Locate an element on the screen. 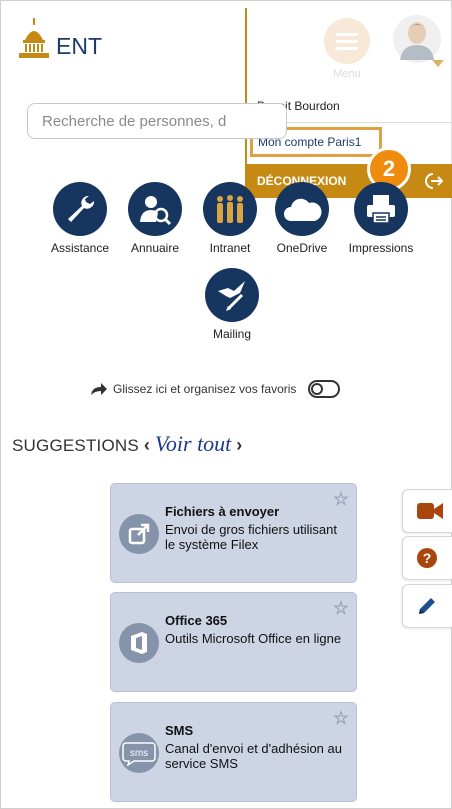 The image size is (452, 809). card-title: Office 365 is located at coordinates (196, 620).